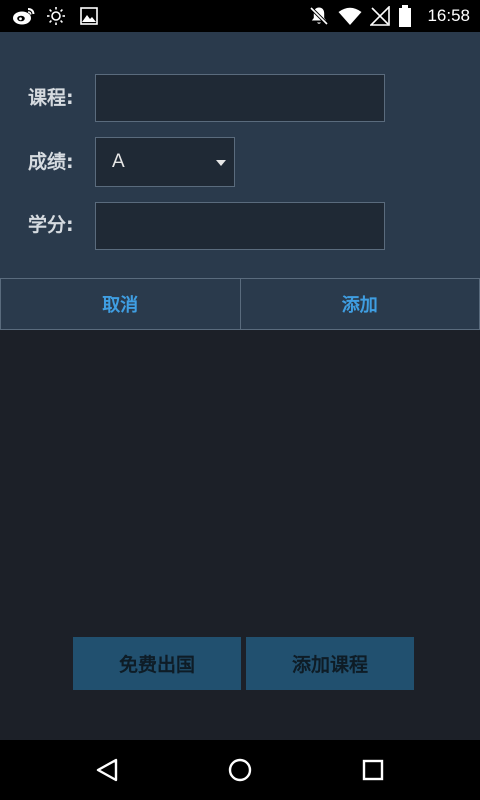  What do you see at coordinates (24, 16) in the screenshot?
I see `weibo-icon` at bounding box center [24, 16].